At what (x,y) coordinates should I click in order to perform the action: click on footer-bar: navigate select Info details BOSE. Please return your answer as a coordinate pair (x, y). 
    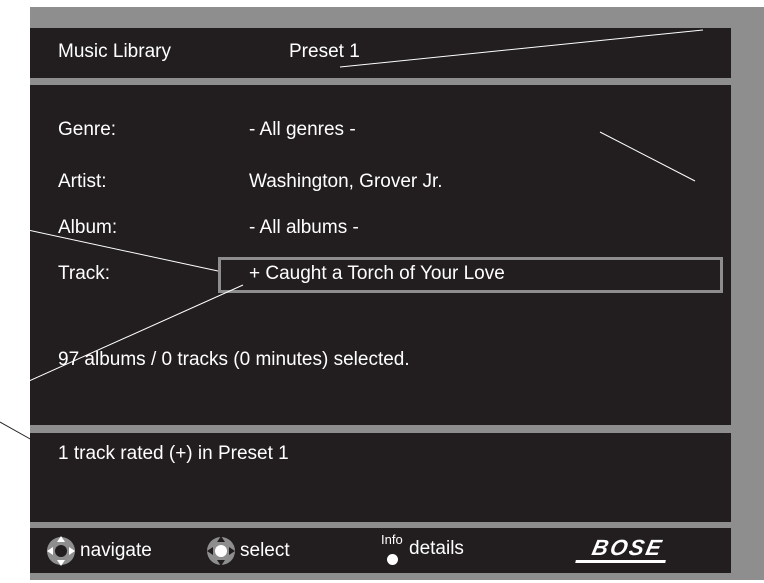
    Looking at the image, I should click on (380, 550).